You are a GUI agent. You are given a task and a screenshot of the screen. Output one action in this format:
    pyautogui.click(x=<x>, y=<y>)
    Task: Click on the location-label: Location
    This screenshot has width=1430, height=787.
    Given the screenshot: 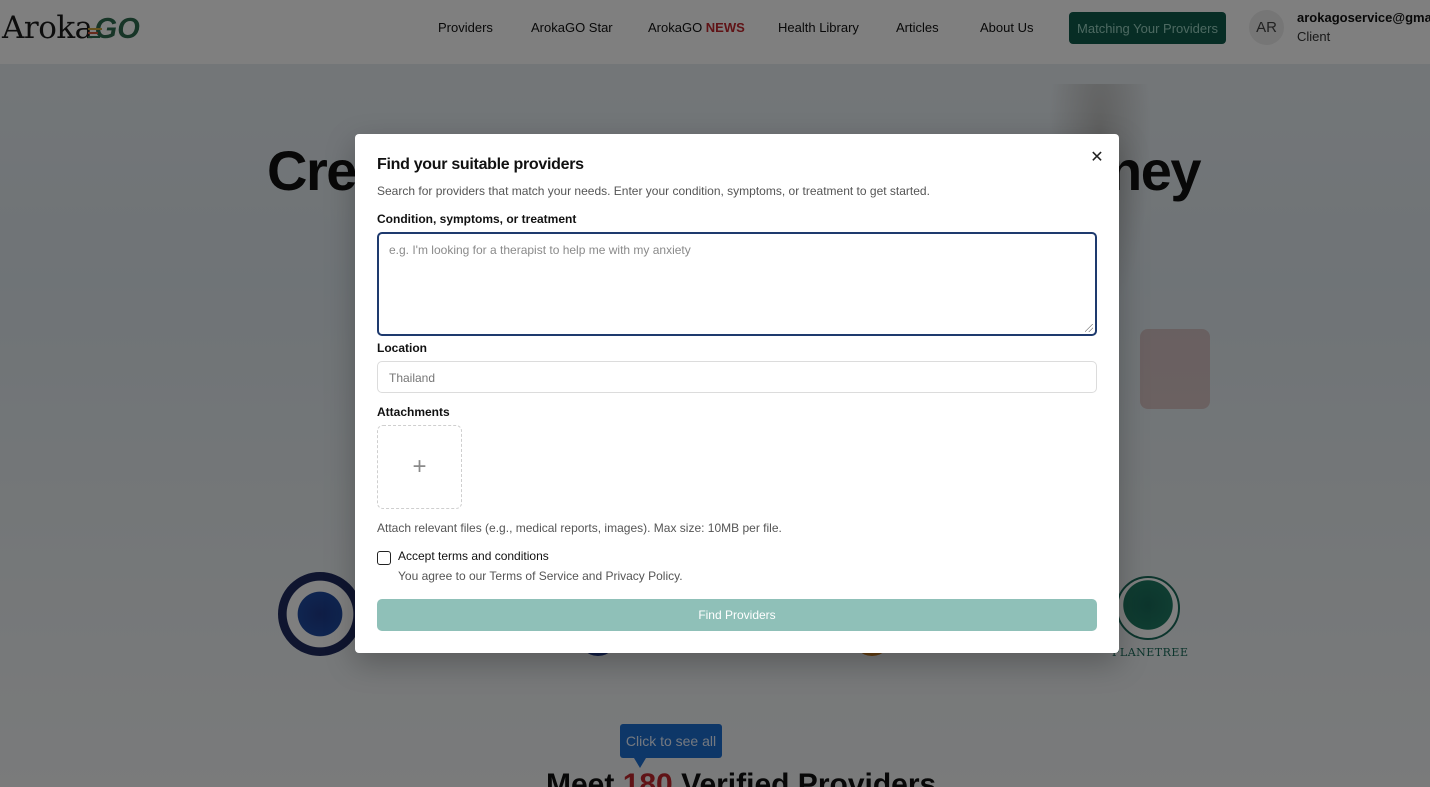 What is the action you would take?
    pyautogui.click(x=402, y=348)
    